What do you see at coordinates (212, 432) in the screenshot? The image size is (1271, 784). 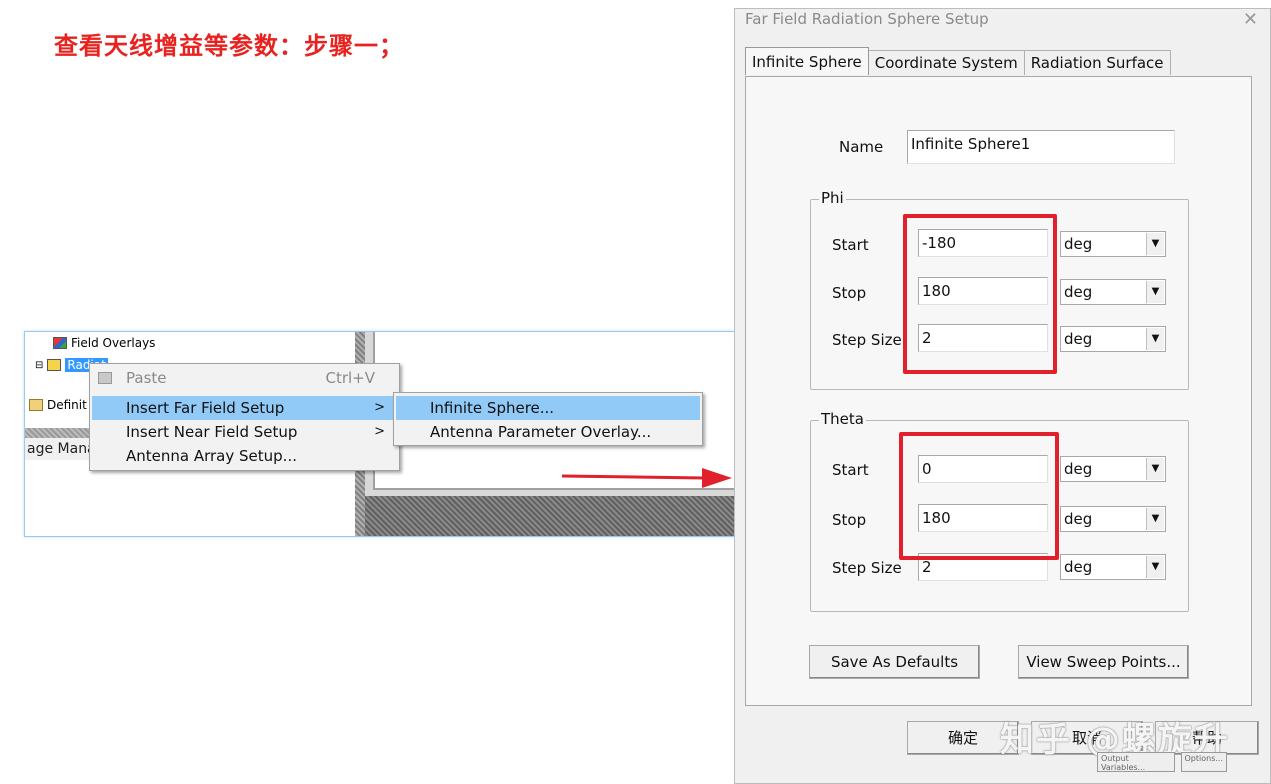 I see `menu-label: Insert Near Field Setup` at bounding box center [212, 432].